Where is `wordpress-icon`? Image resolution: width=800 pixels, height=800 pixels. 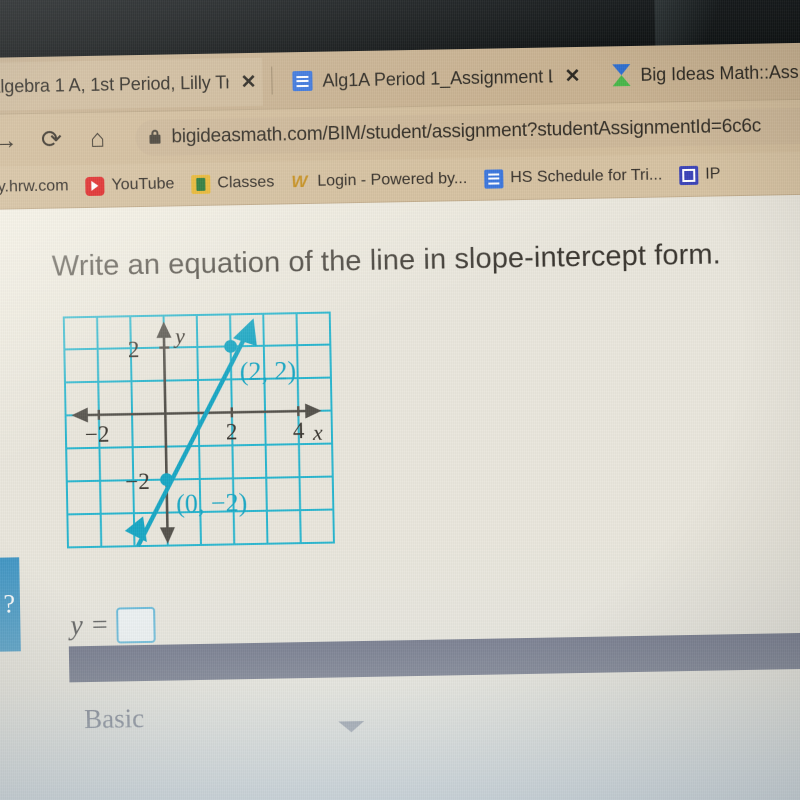 wordpress-icon is located at coordinates (300, 181).